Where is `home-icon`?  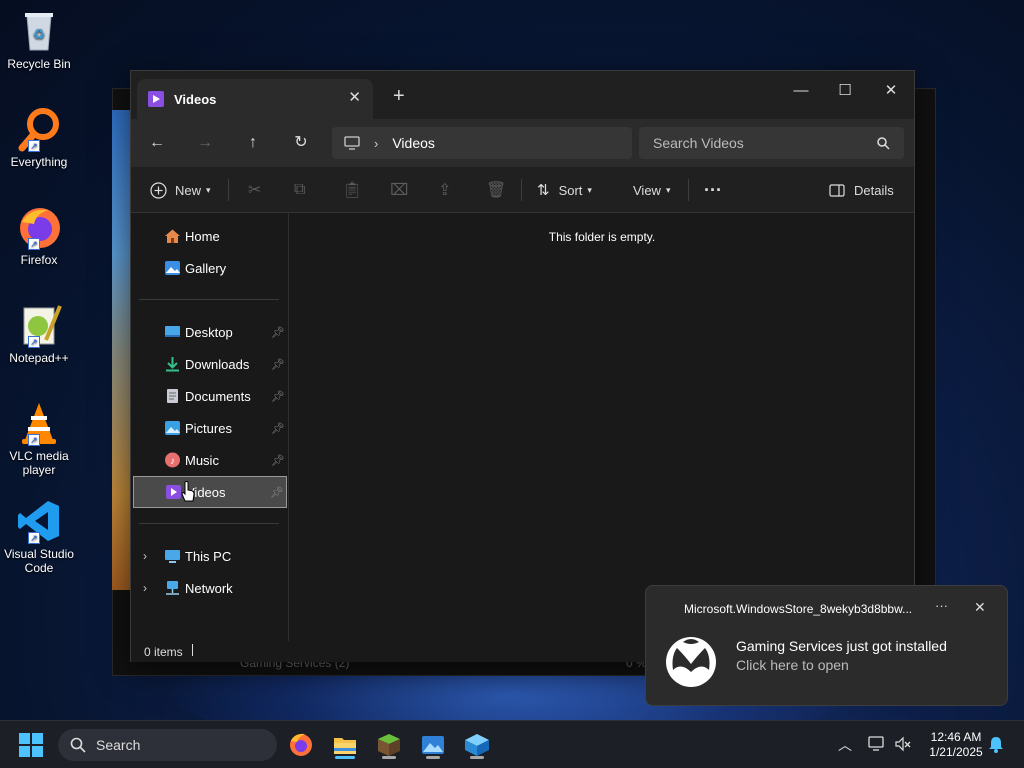
home-icon is located at coordinates (172, 236).